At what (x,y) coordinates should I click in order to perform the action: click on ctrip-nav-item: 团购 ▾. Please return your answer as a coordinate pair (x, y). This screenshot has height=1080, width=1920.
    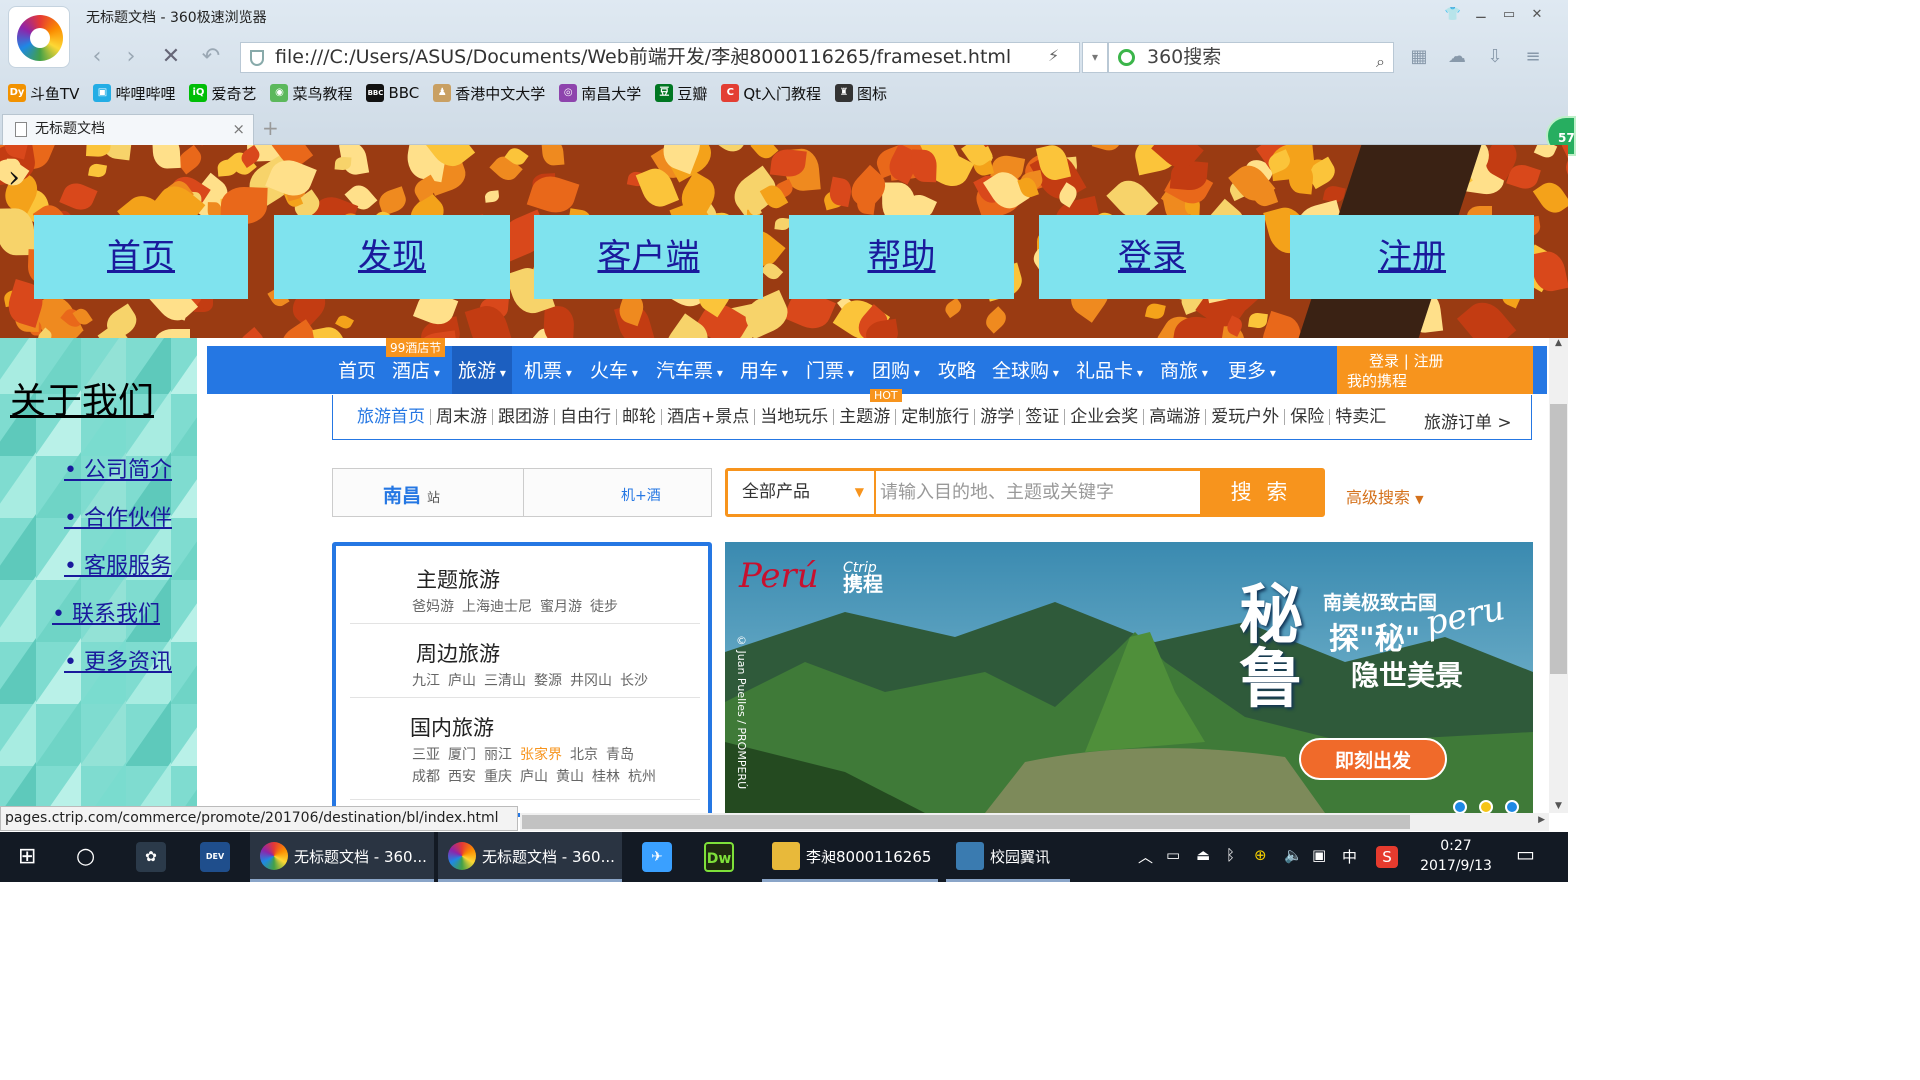
    Looking at the image, I should click on (896, 370).